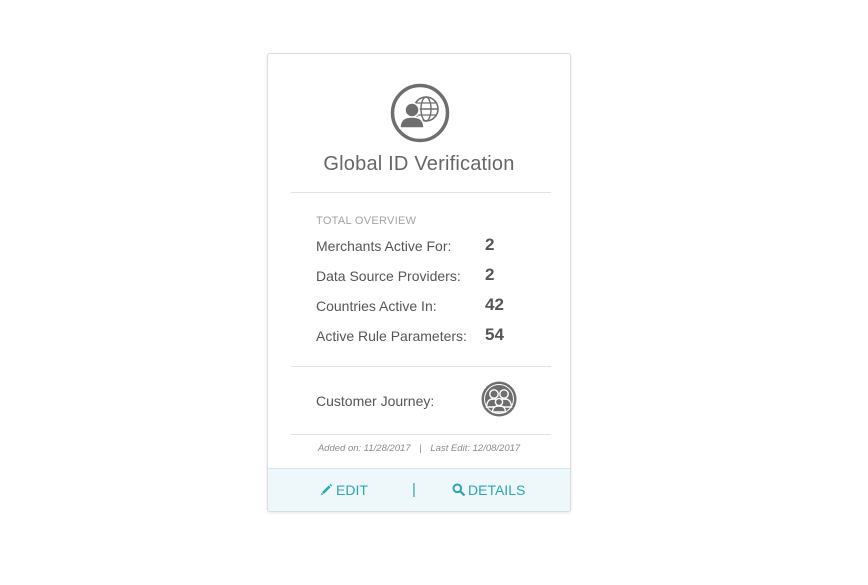 The width and height of the screenshot is (868, 585). What do you see at coordinates (494, 334) in the screenshot?
I see `stat-value: 54` at bounding box center [494, 334].